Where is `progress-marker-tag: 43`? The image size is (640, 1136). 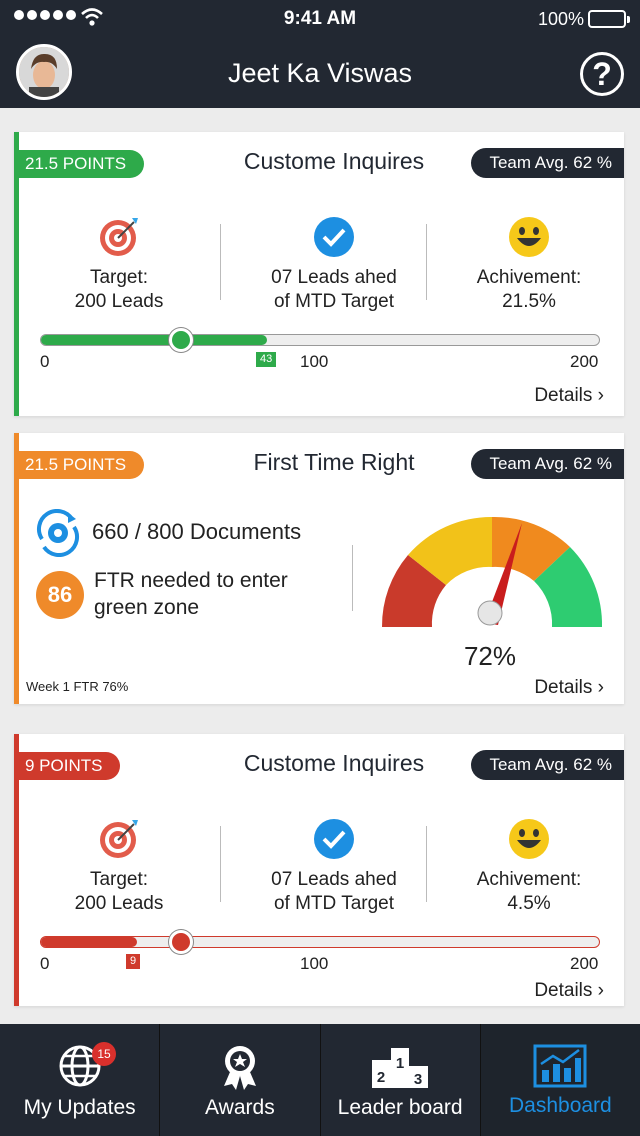 progress-marker-tag: 43 is located at coordinates (266, 359).